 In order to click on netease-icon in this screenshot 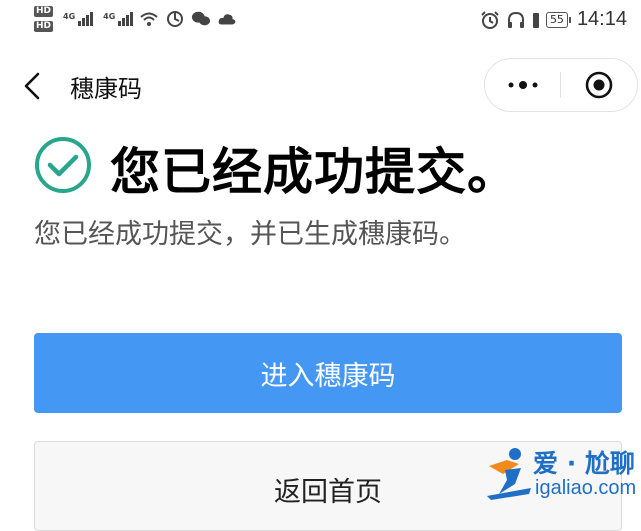, I will do `click(175, 19)`.